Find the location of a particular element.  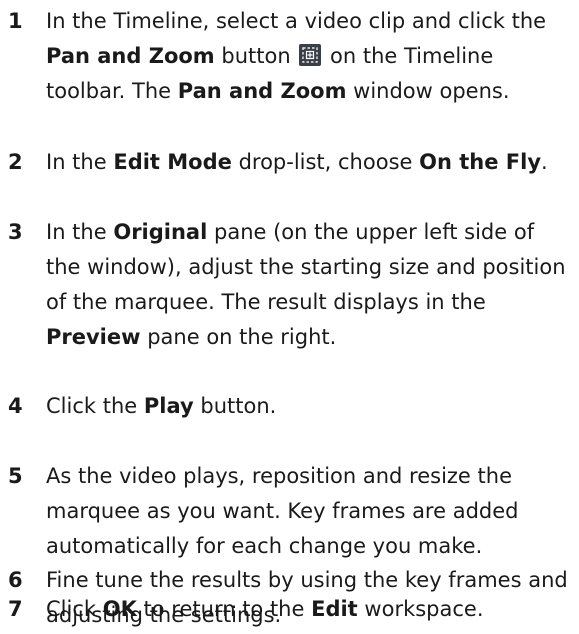

step-number: 7 is located at coordinates (15, 609).